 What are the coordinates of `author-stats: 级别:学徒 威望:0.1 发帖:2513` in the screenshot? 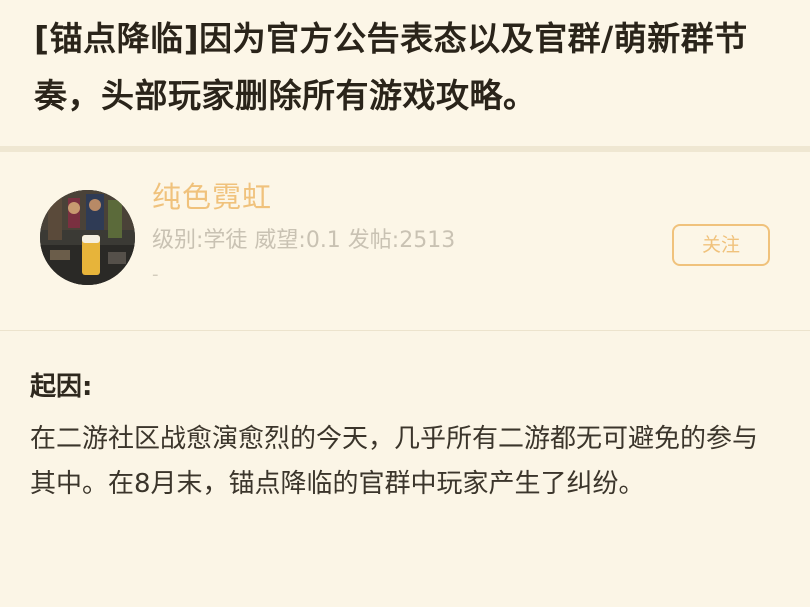 It's located at (304, 240).